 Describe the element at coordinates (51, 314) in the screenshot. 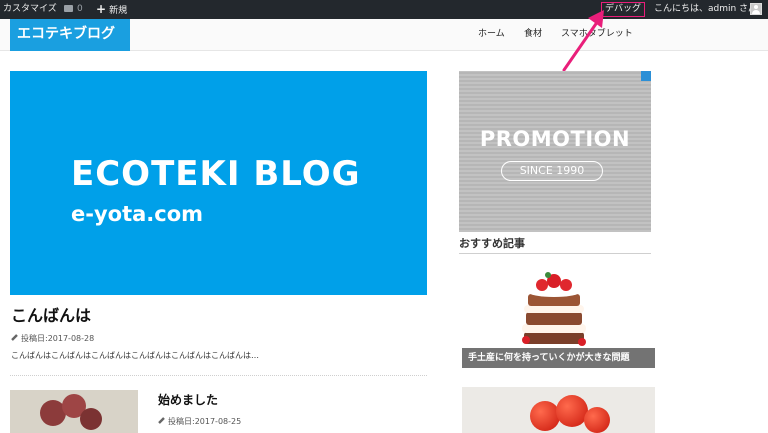

I see `post-title: こんばんは` at that location.